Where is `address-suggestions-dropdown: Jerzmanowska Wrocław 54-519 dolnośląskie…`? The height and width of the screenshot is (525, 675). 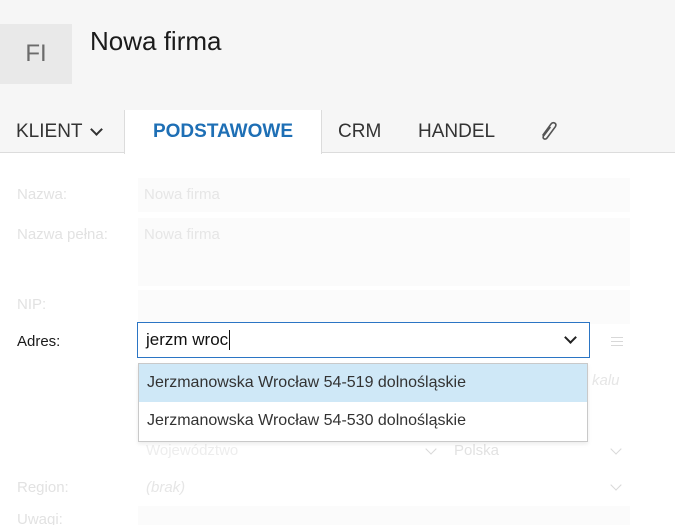
address-suggestions-dropdown: Jerzmanowska Wrocław 54-519 dolnośląskie… is located at coordinates (363, 402).